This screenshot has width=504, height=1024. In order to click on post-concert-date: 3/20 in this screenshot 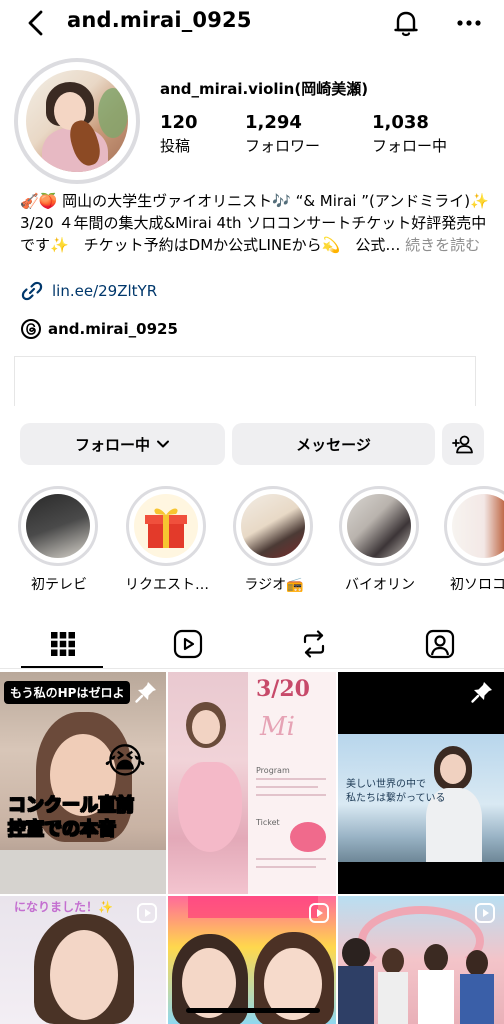, I will do `click(283, 689)`.